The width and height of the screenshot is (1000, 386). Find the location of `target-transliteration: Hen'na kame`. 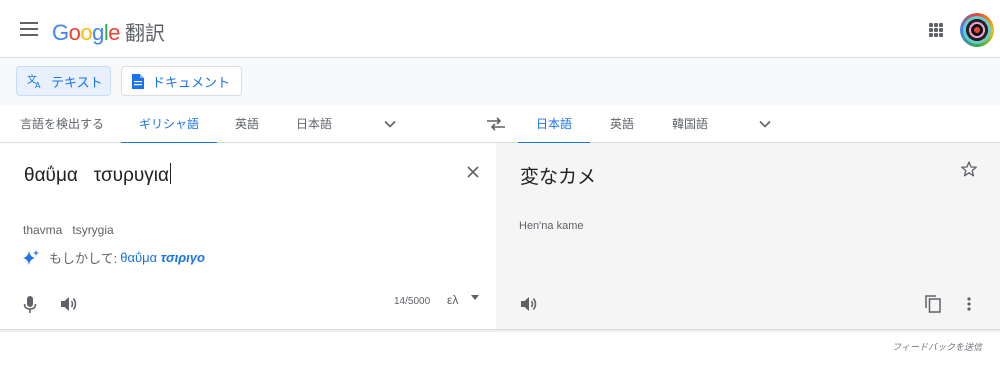

target-transliteration: Hen'na kame is located at coordinates (551, 226).